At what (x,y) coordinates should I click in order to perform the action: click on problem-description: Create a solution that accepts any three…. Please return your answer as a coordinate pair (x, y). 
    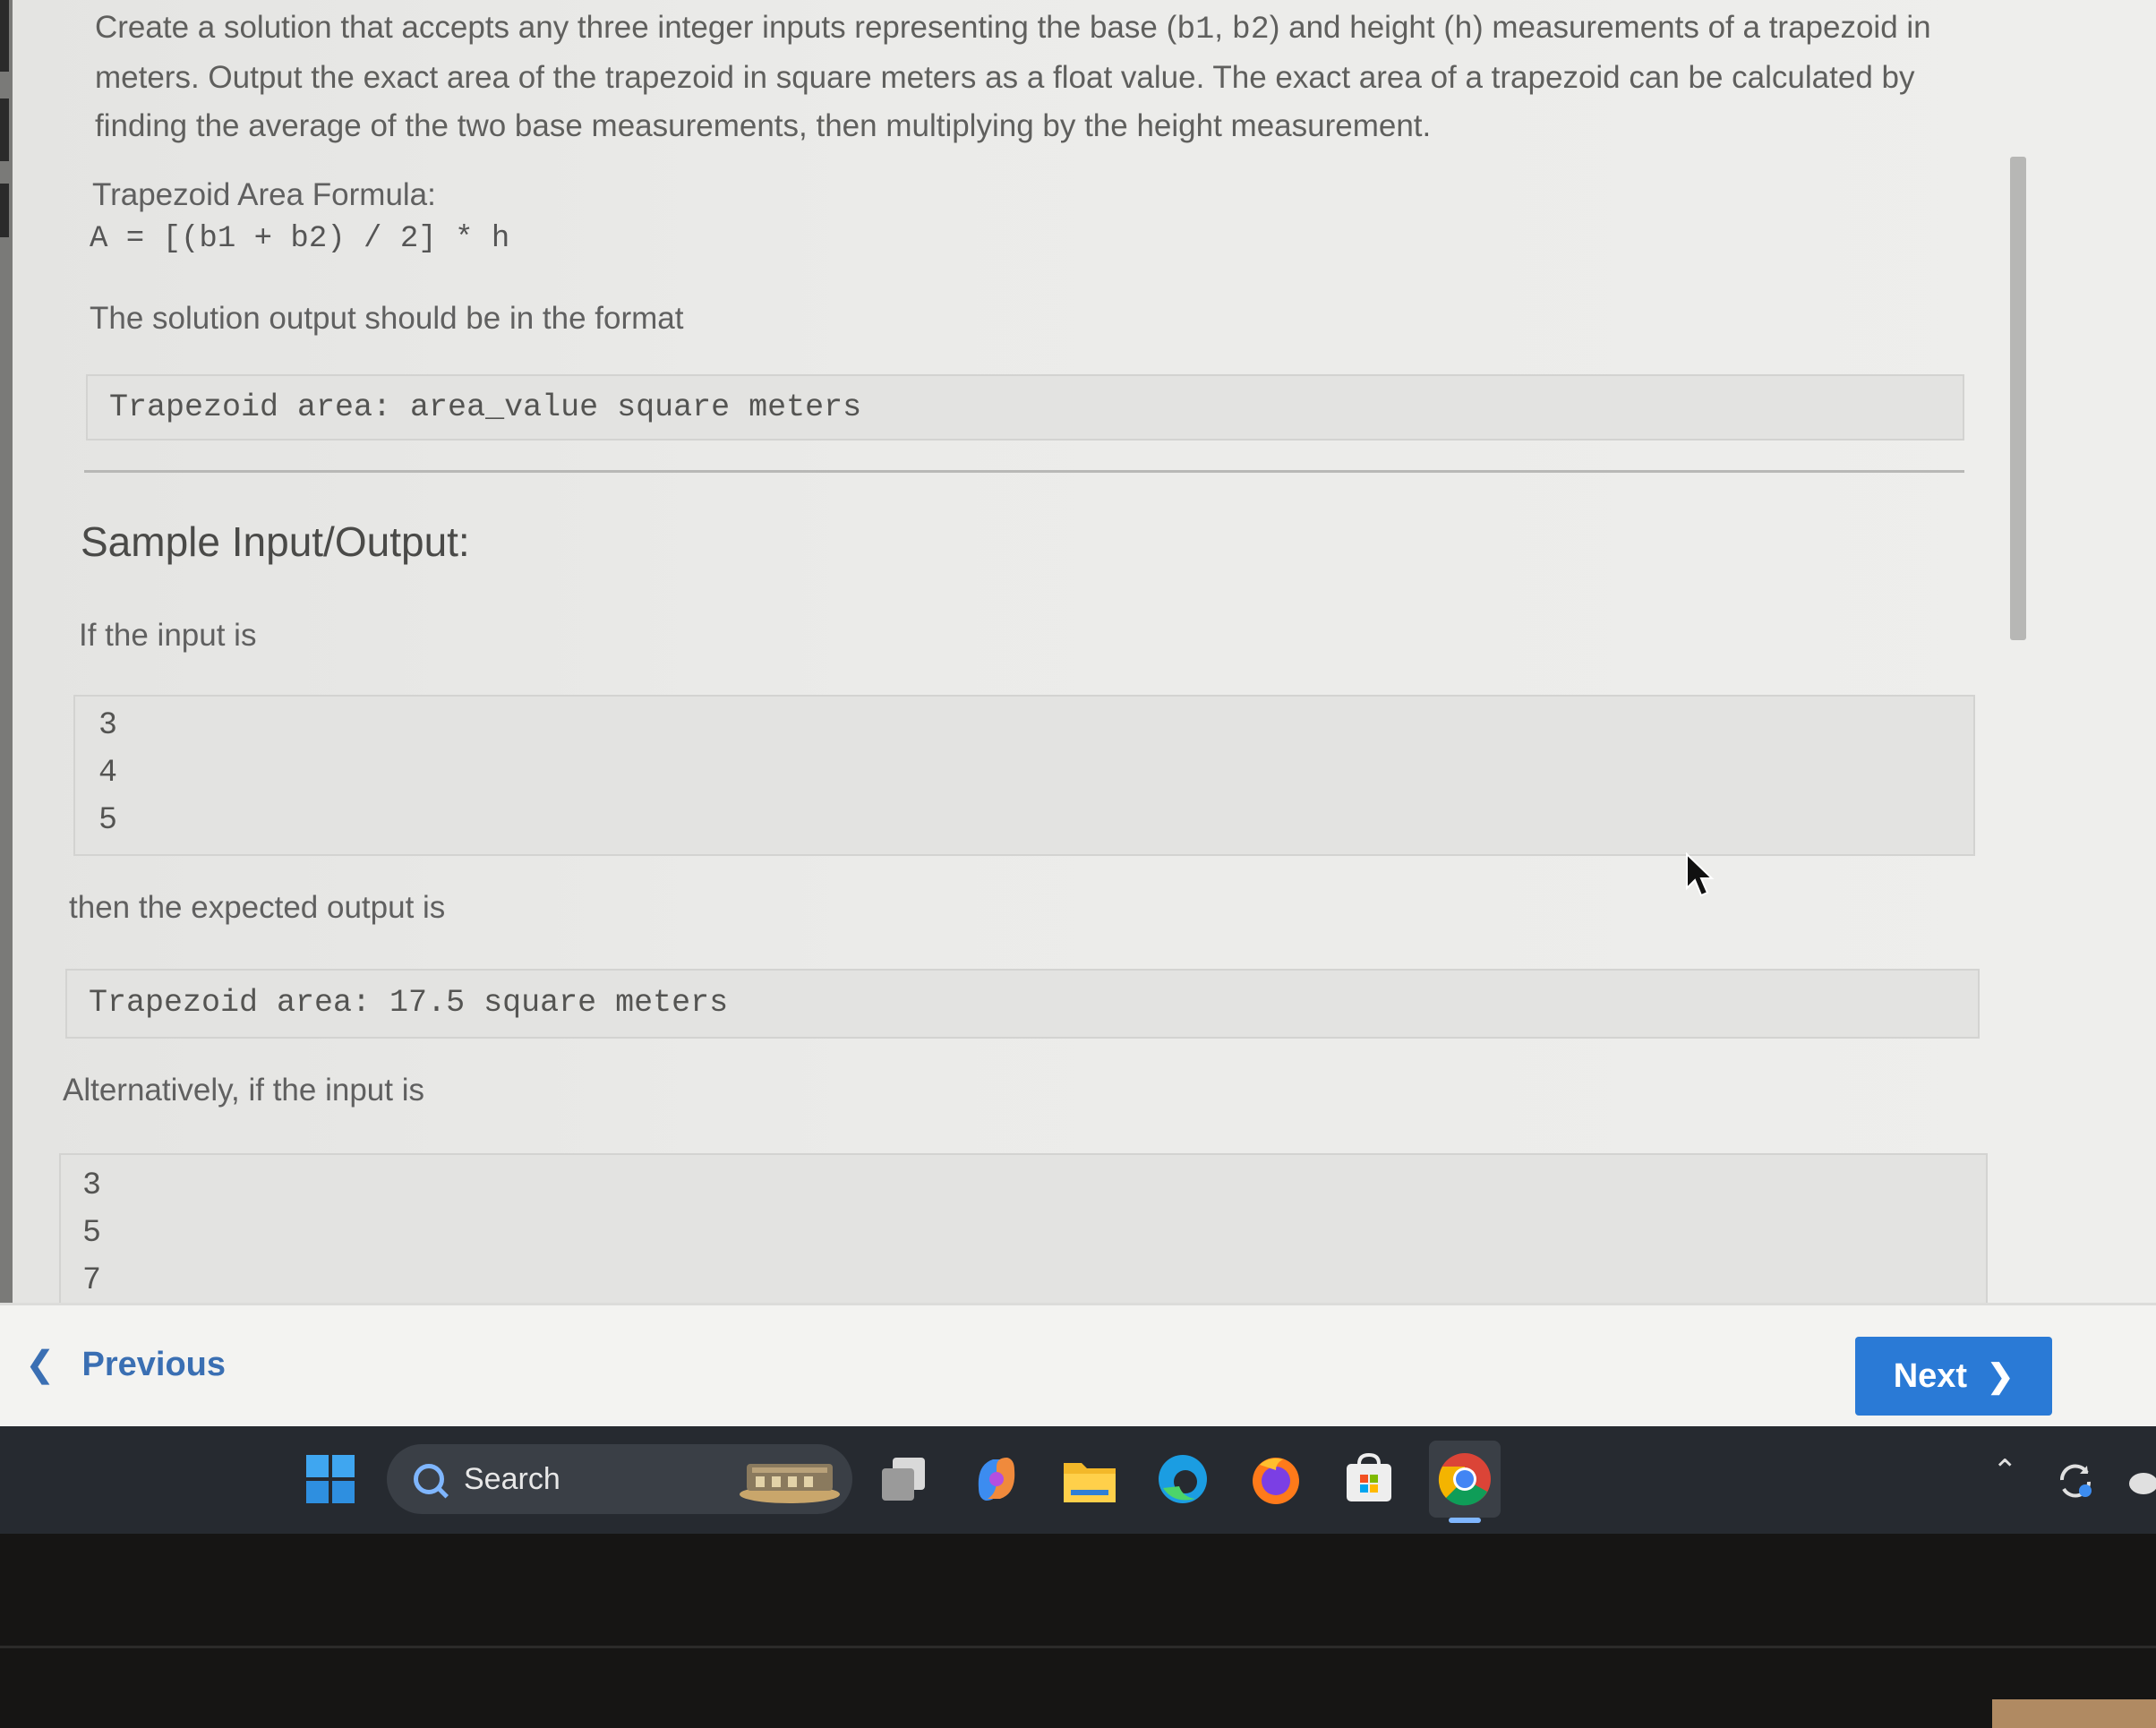
    Looking at the image, I should click on (1013, 76).